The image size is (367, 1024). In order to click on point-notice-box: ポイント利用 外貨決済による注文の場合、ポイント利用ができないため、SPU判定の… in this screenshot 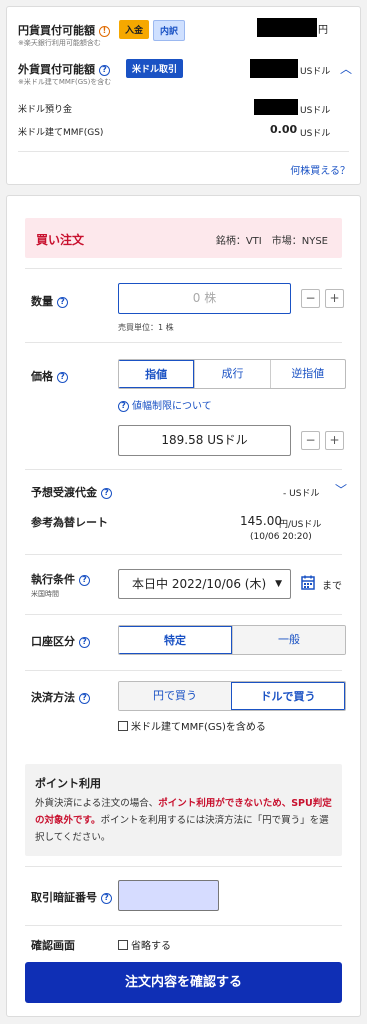, I will do `click(183, 810)`.